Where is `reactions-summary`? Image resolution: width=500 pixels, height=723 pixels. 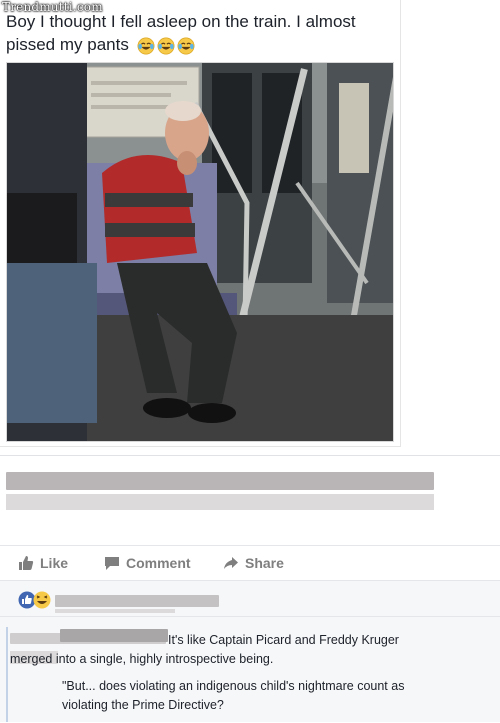 reactions-summary is located at coordinates (250, 598).